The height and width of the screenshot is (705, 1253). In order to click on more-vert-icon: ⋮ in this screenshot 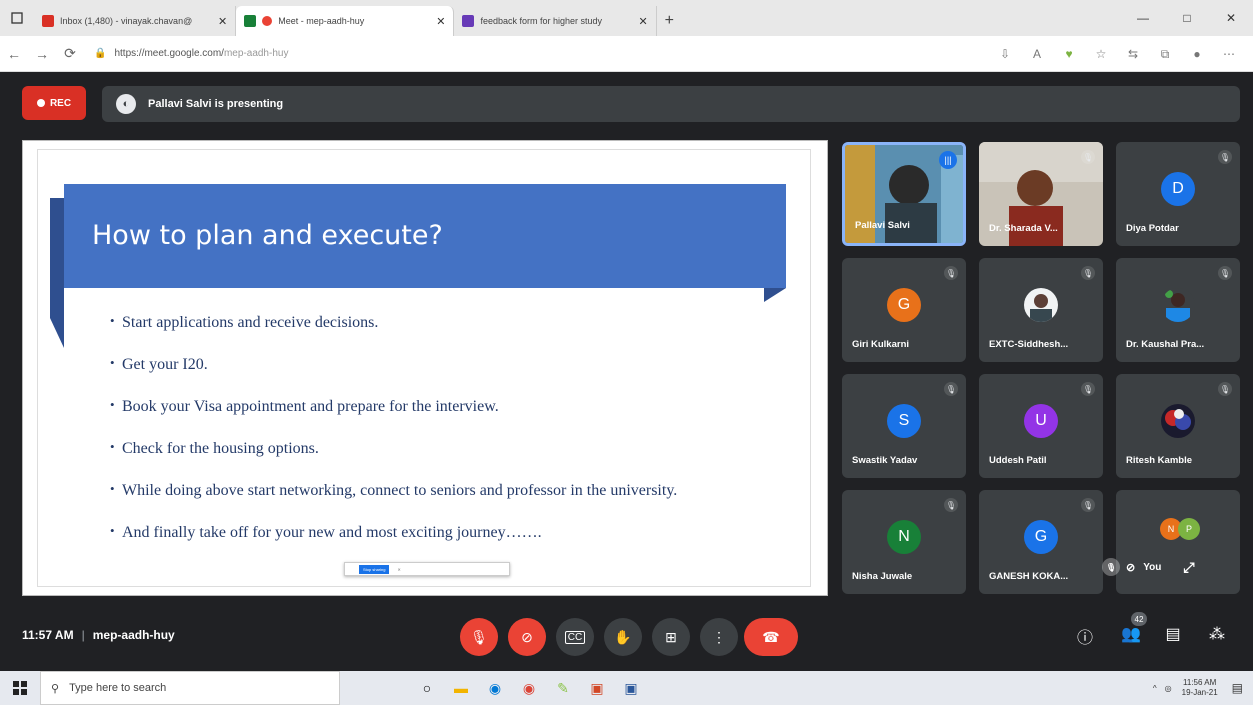, I will do `click(719, 636)`.